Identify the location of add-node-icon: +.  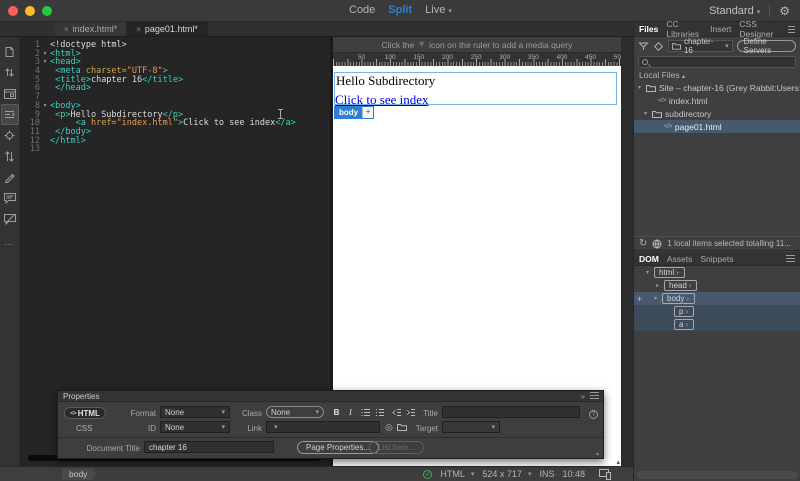
(639, 299).